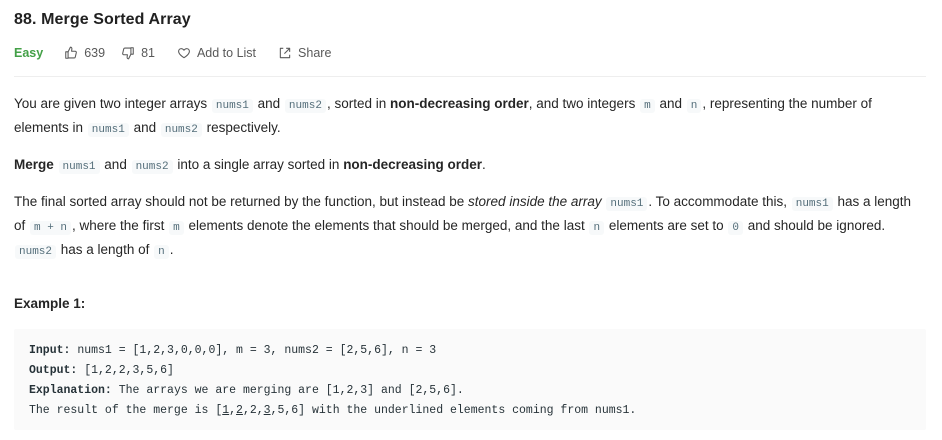 Image resolution: width=942 pixels, height=440 pixels. Describe the element at coordinates (95, 53) in the screenshot. I see `like-count: 639` at that location.